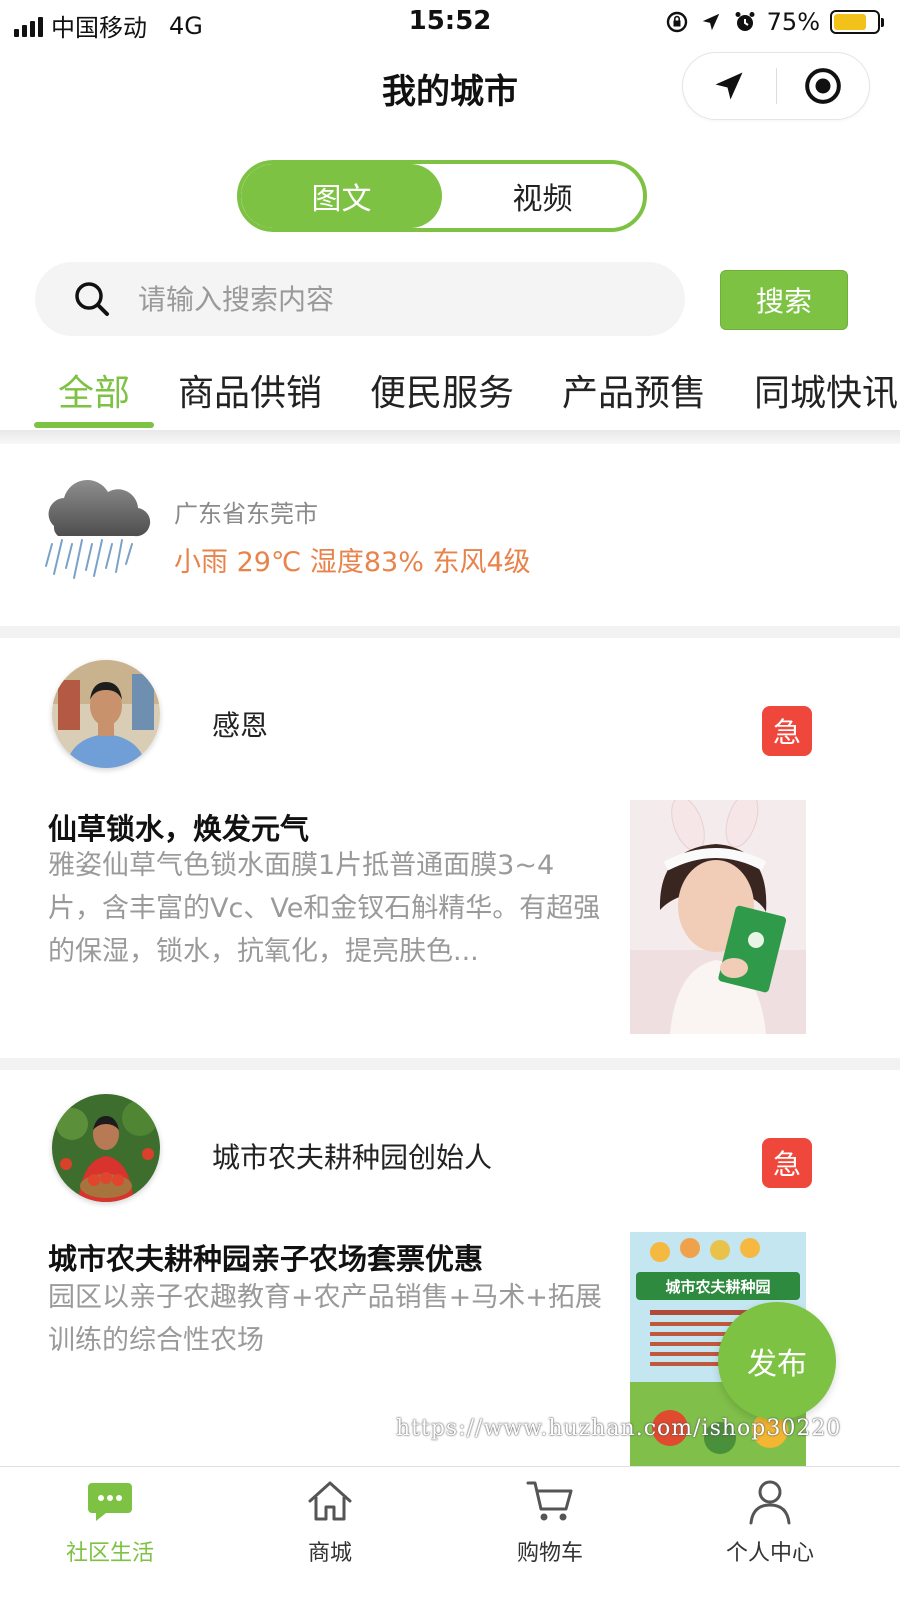 Image resolution: width=900 pixels, height=1600 pixels. I want to click on post-author: 城市农夫耕种园创始人, so click(352, 1157).